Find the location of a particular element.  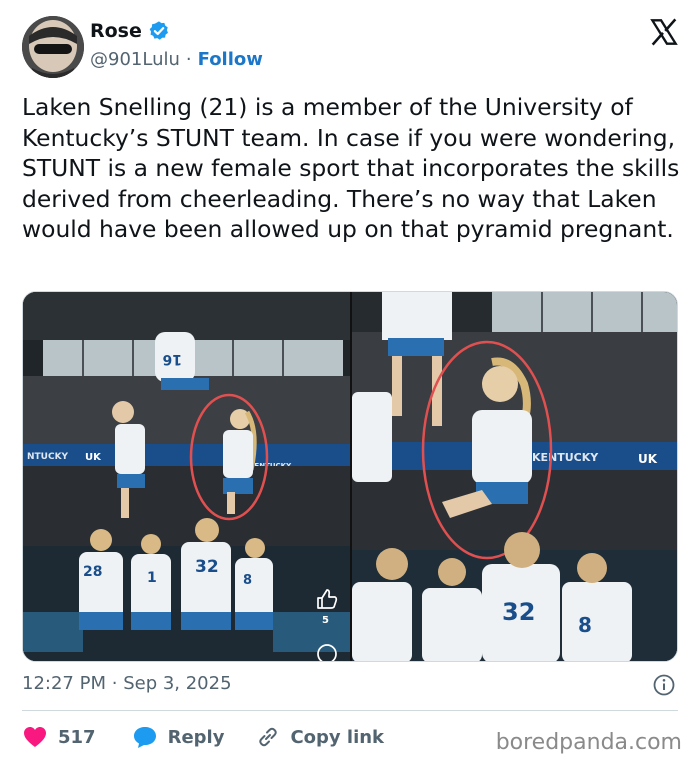

x-logo-icon is located at coordinates (664, 32).